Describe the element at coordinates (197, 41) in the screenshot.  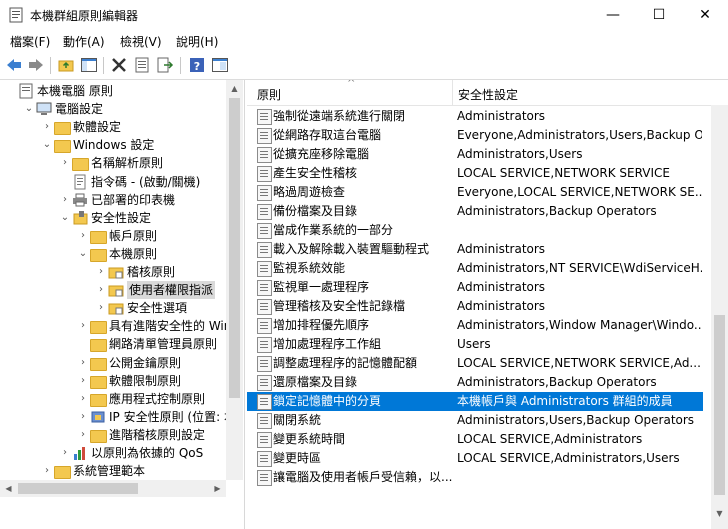
I see `menu-help: 說明(H)` at that location.